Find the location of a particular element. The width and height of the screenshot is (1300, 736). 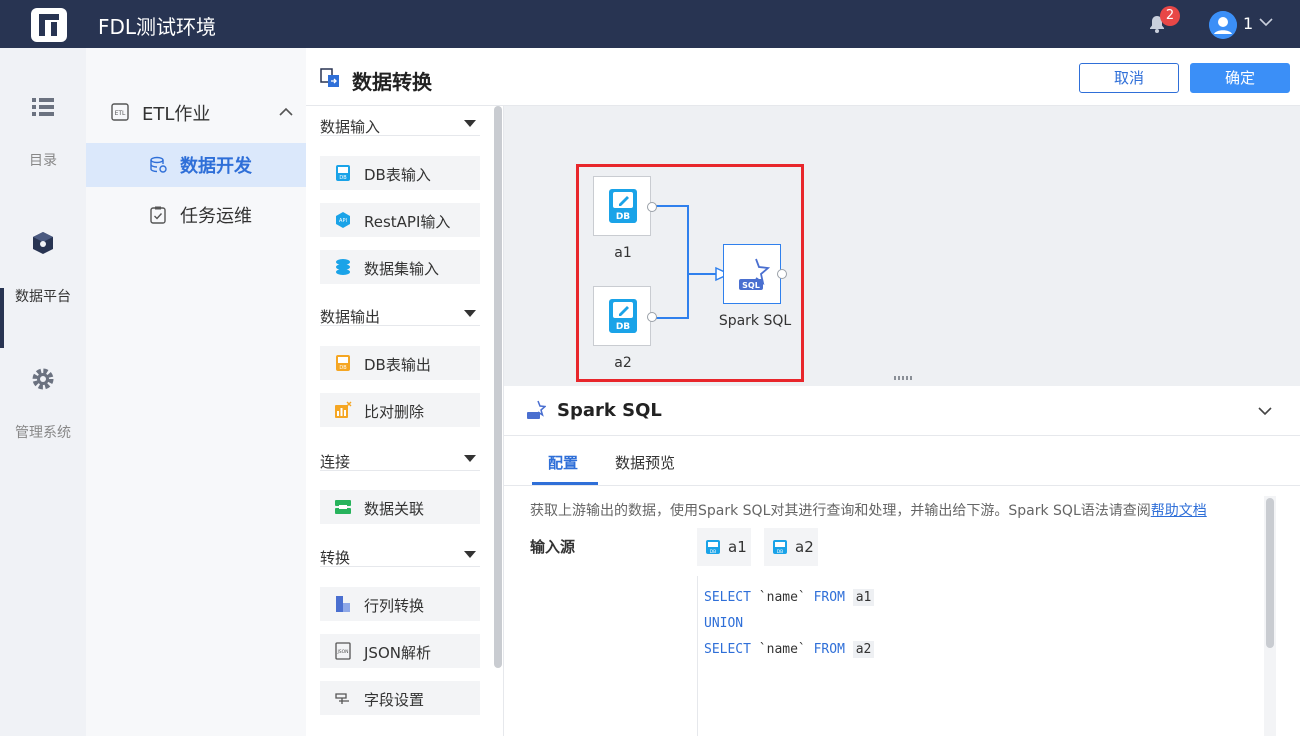

code-line-3: SELECT `name` FROM a2 is located at coordinates (789, 651).